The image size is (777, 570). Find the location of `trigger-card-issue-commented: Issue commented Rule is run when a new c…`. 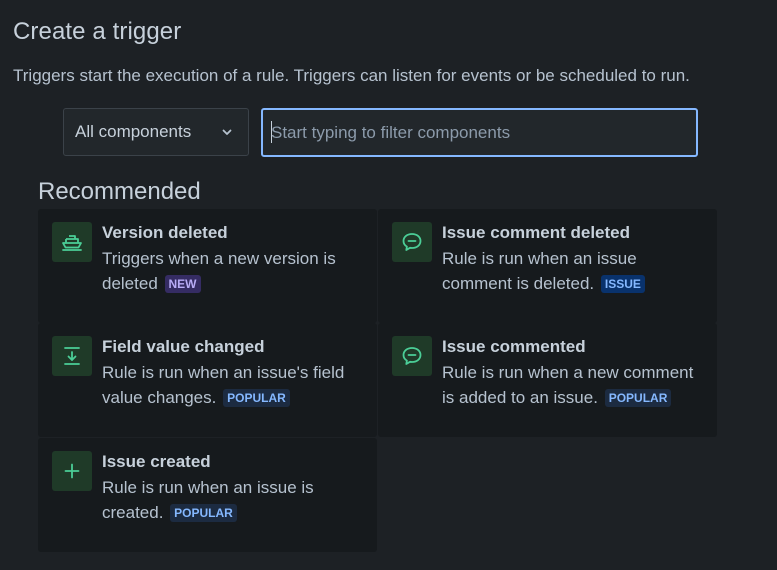

trigger-card-issue-commented: Issue commented Rule is run when a new c… is located at coordinates (547, 380).